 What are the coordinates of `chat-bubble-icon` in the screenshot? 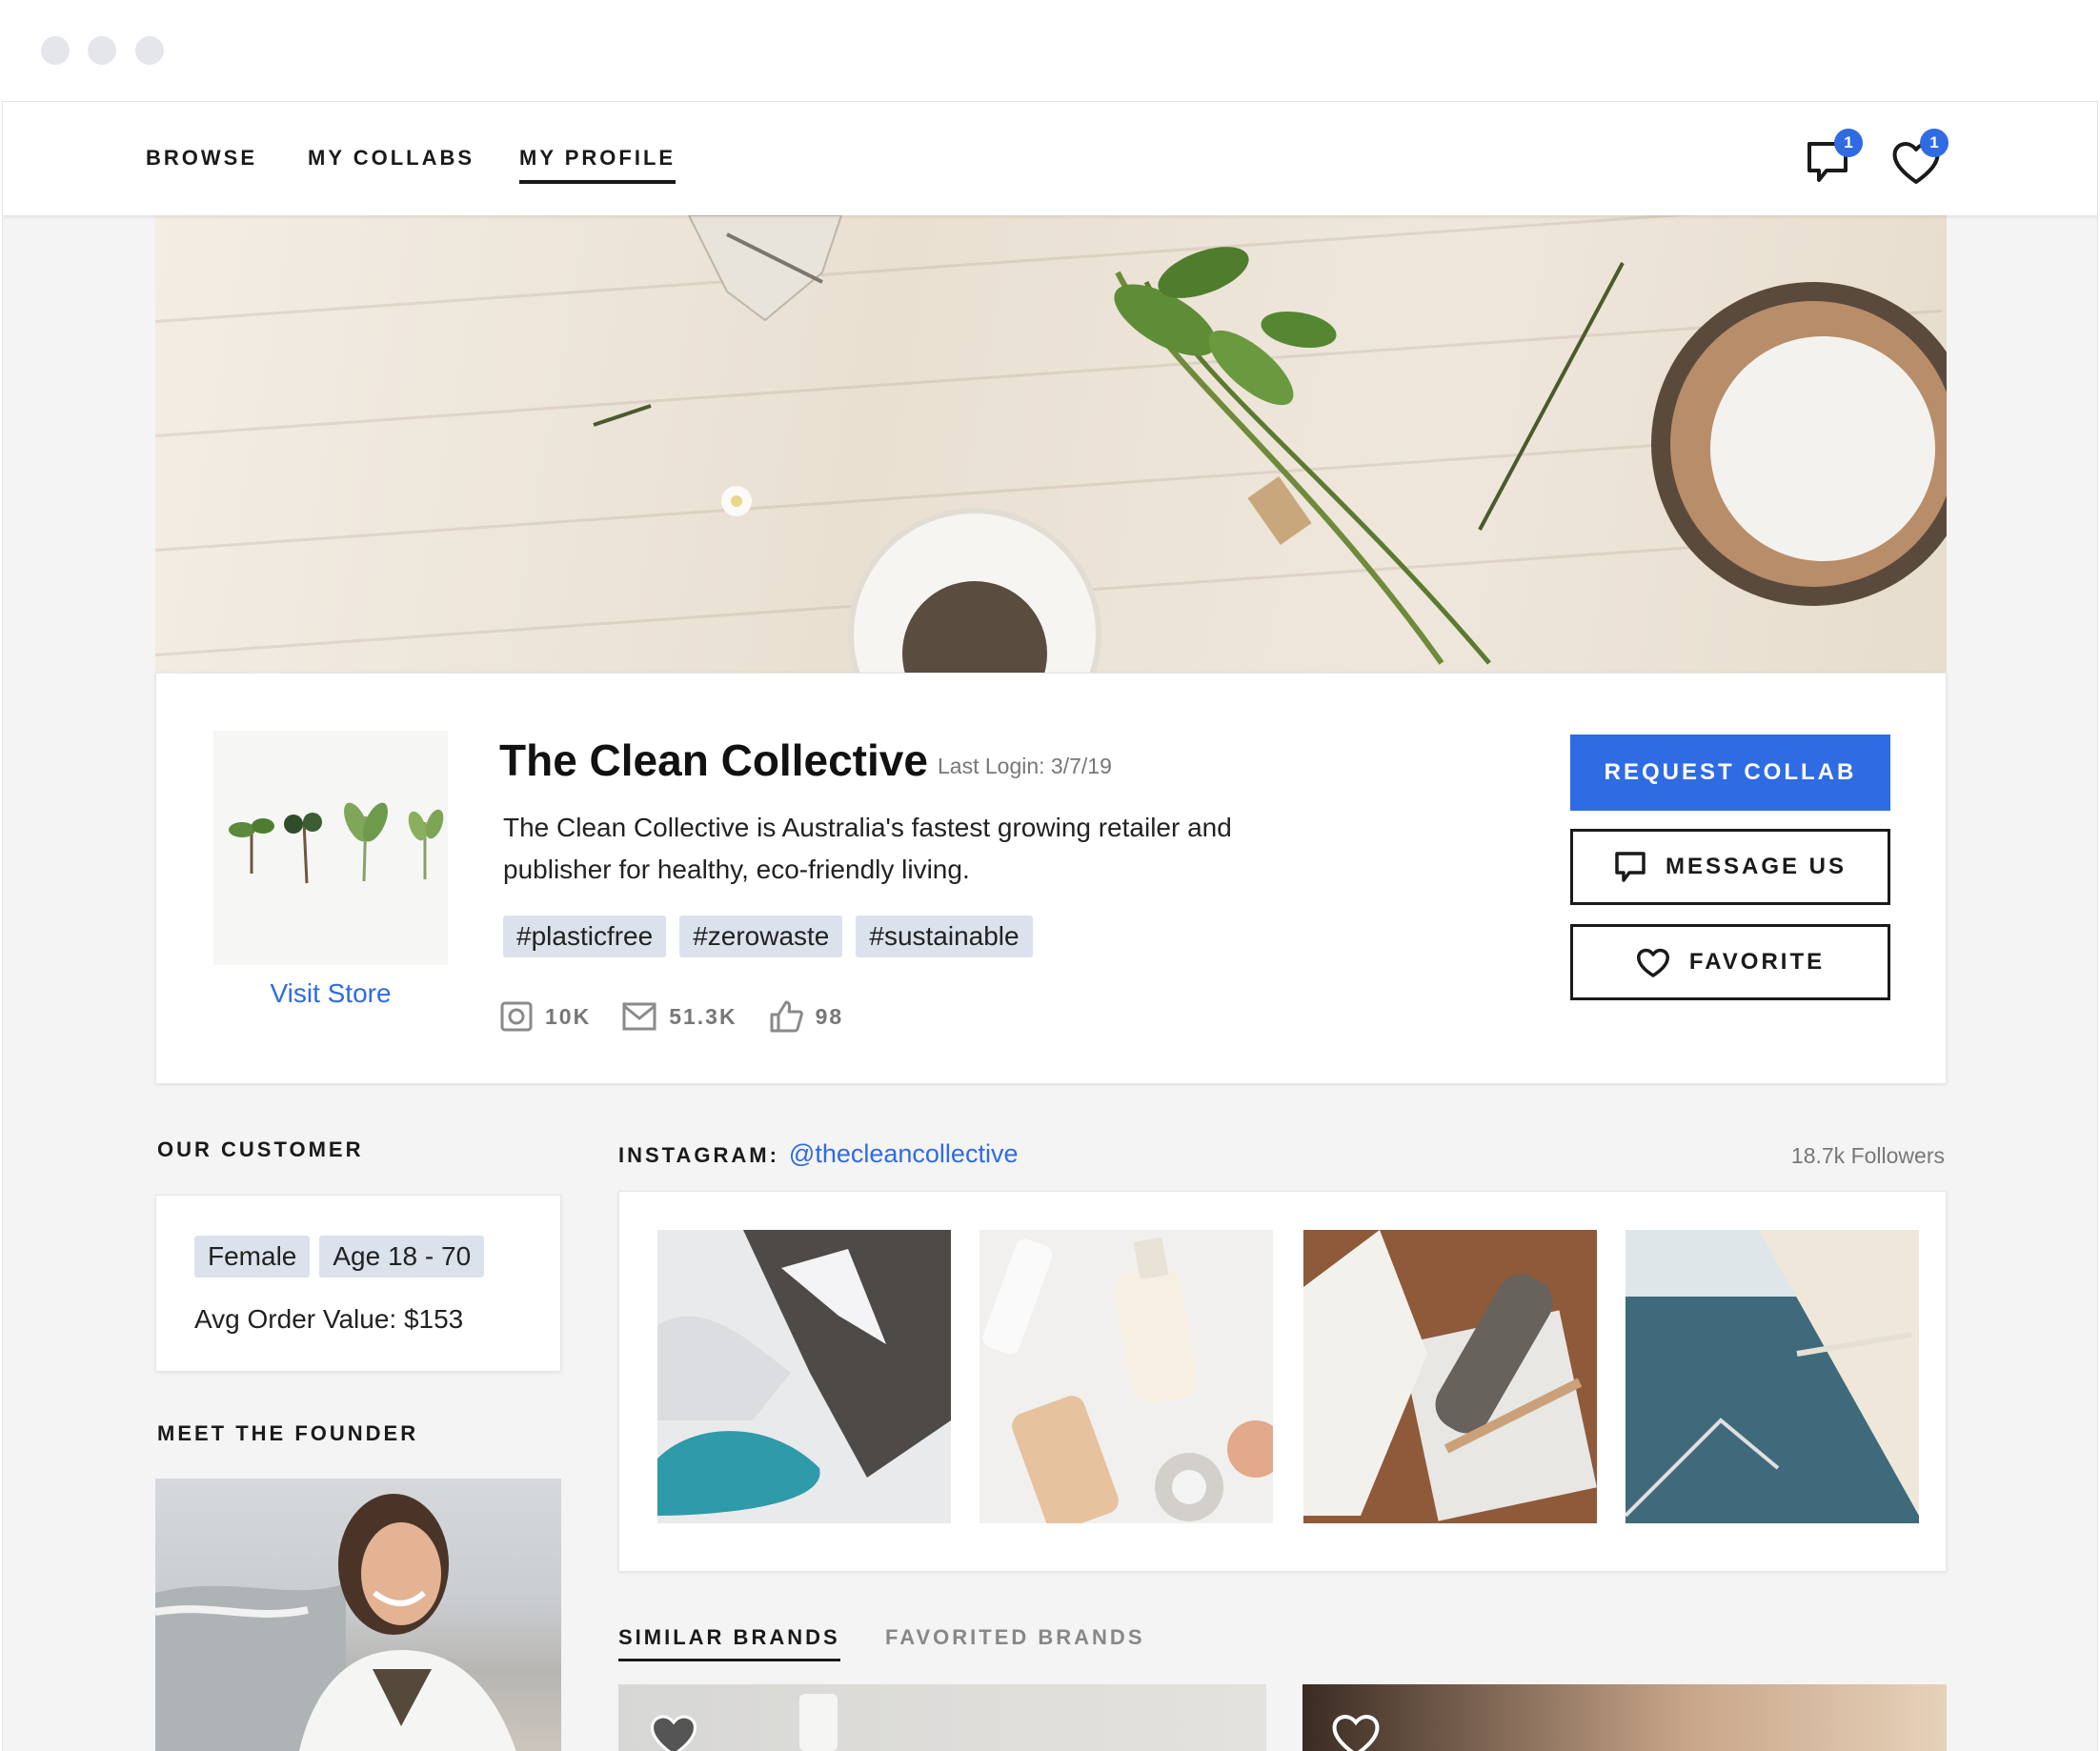 It's located at (1630, 867).